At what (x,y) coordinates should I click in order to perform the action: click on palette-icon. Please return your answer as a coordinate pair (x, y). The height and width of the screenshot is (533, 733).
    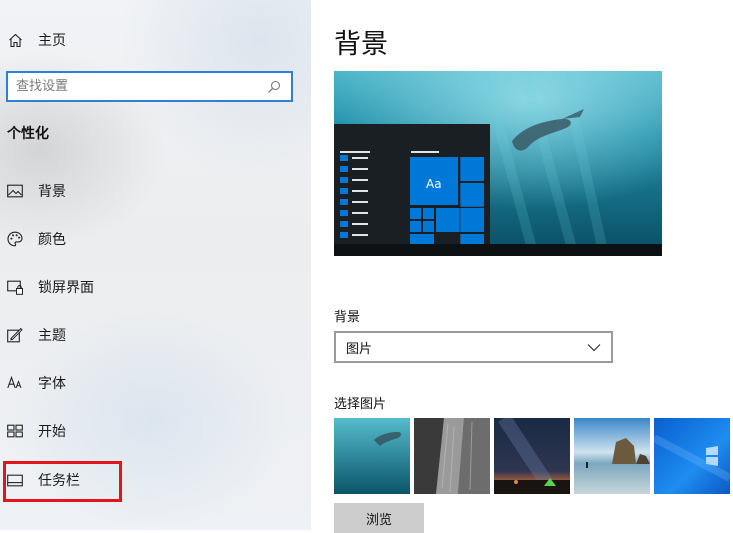
    Looking at the image, I should click on (15, 239).